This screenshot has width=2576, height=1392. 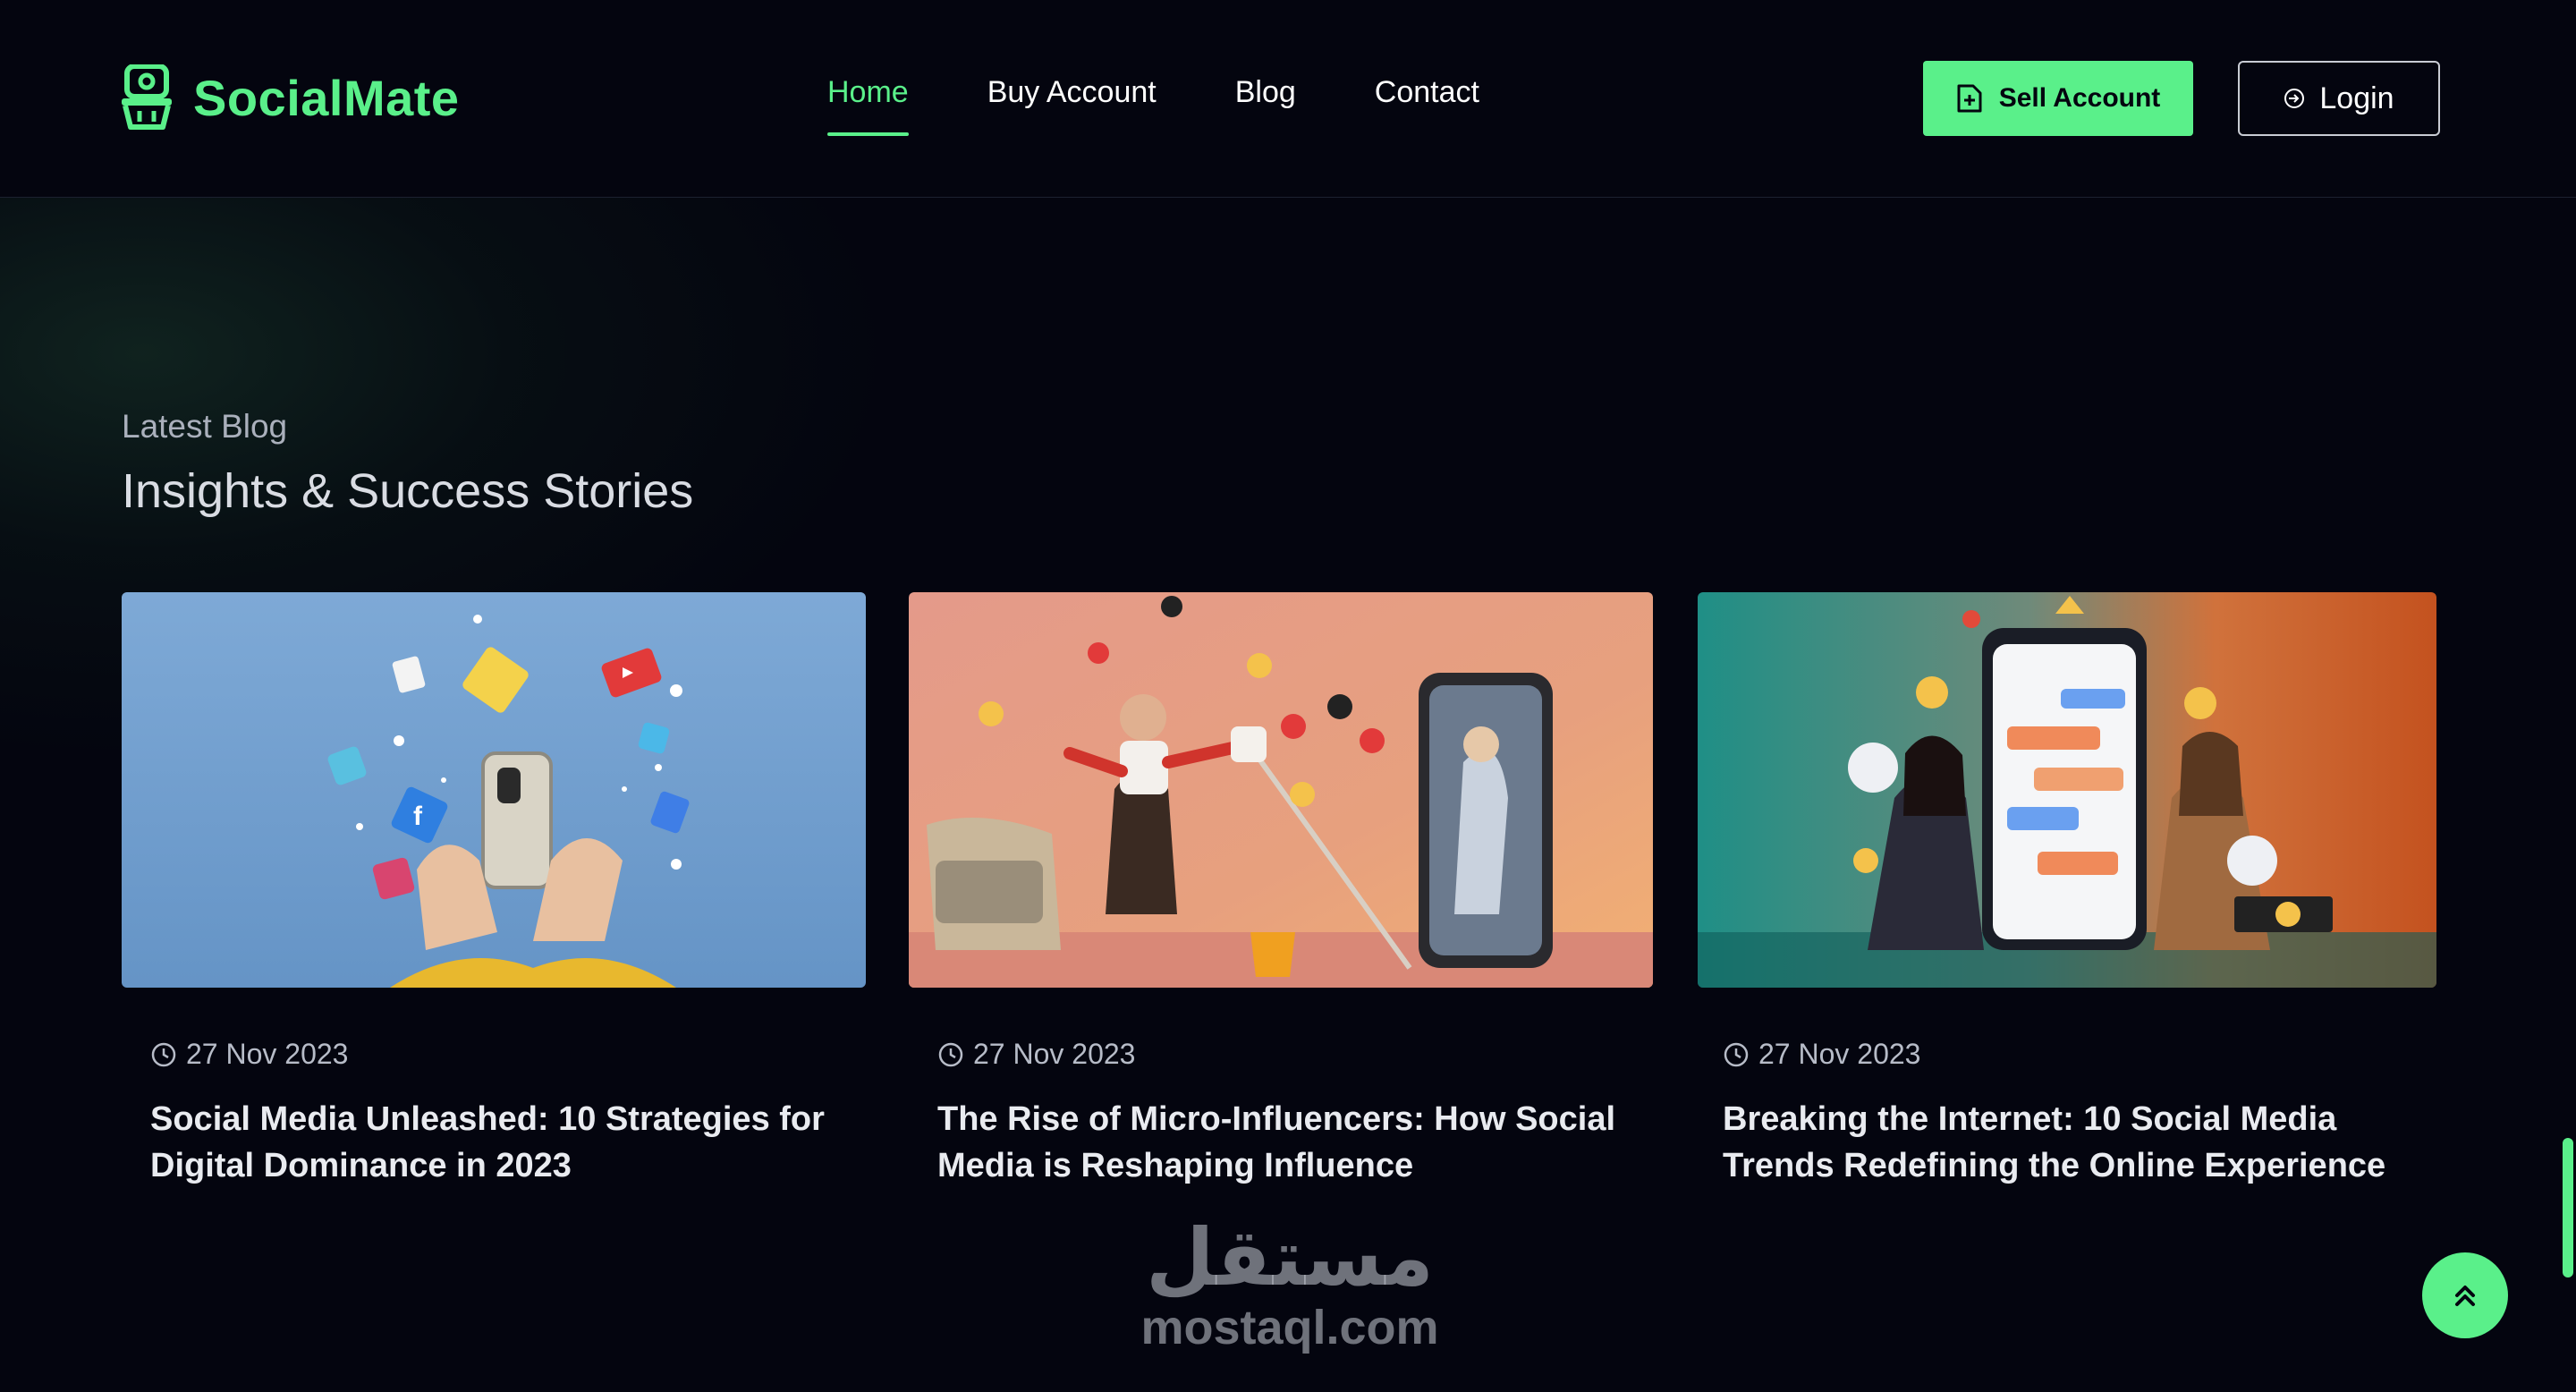 I want to click on brand-logo: SocialMate, so click(x=290, y=97).